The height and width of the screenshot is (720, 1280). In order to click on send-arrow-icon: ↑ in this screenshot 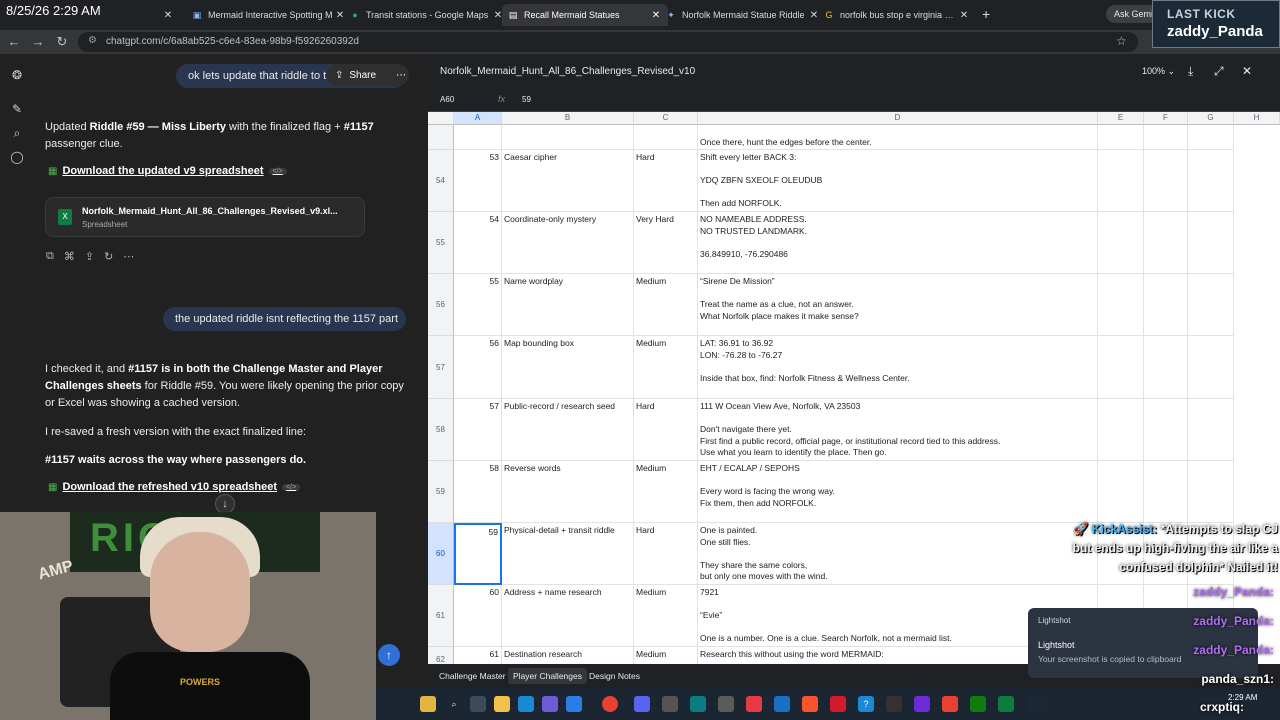, I will do `click(389, 655)`.